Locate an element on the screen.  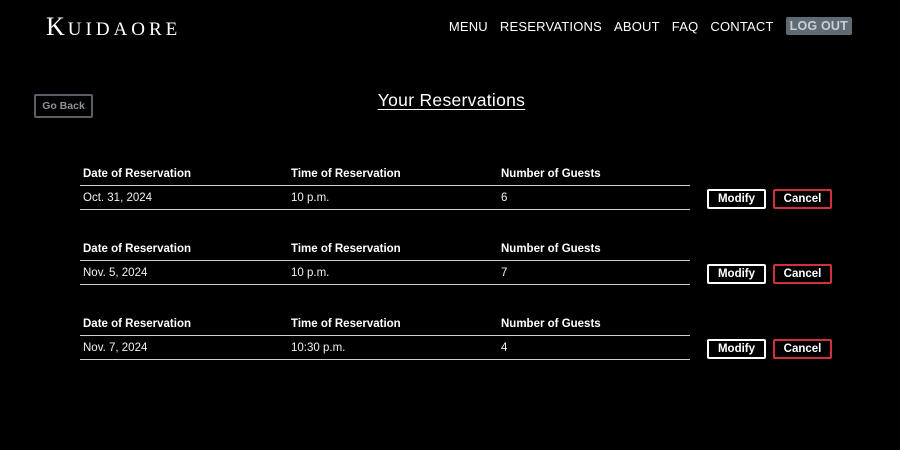
reservation-guests: 7 is located at coordinates (504, 272).